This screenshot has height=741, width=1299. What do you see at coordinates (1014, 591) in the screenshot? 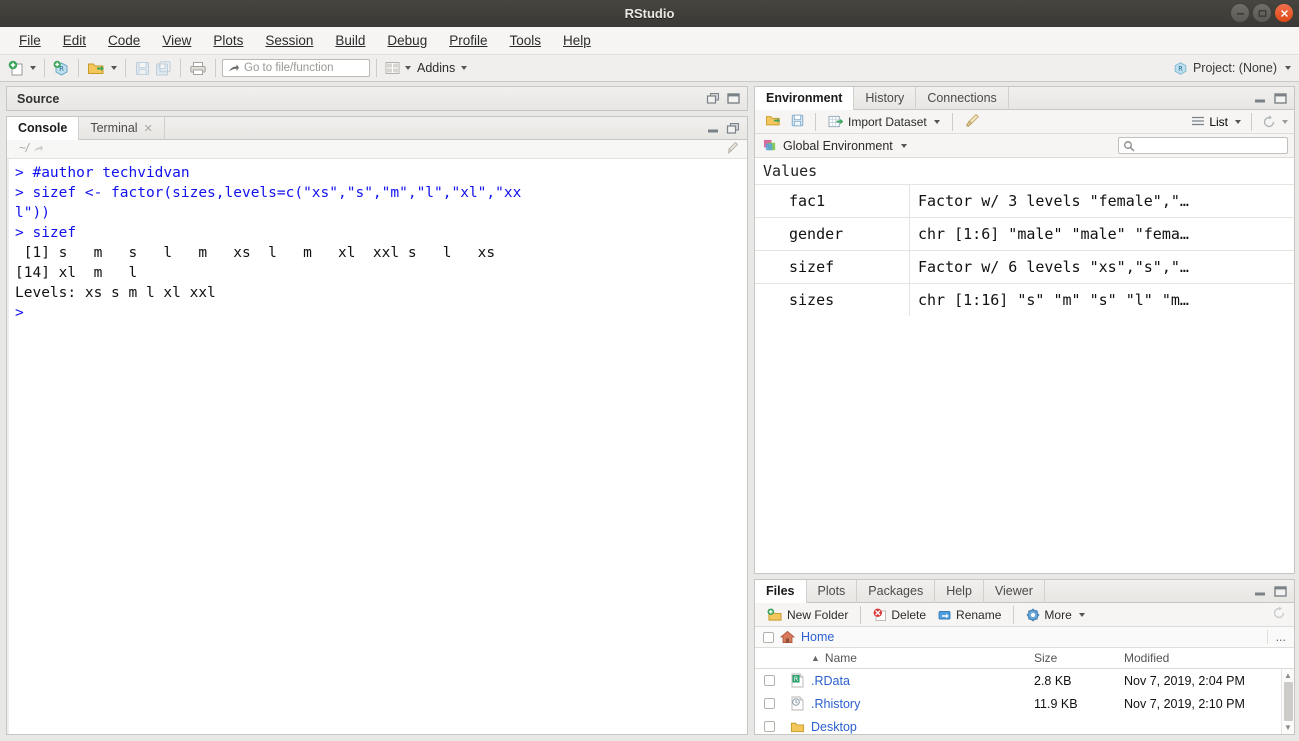
I see `tab-viewer: Viewer` at bounding box center [1014, 591].